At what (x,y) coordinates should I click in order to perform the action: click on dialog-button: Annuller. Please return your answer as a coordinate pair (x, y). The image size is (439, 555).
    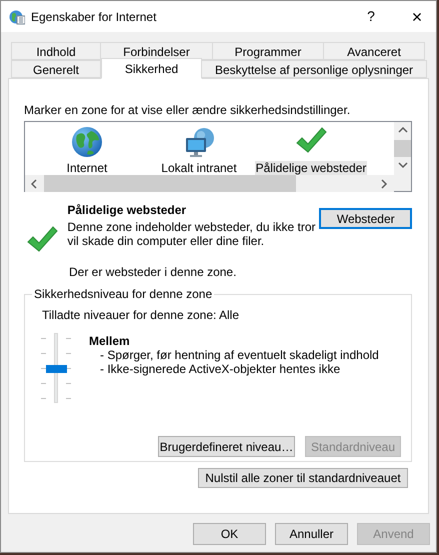
    Looking at the image, I should click on (311, 534).